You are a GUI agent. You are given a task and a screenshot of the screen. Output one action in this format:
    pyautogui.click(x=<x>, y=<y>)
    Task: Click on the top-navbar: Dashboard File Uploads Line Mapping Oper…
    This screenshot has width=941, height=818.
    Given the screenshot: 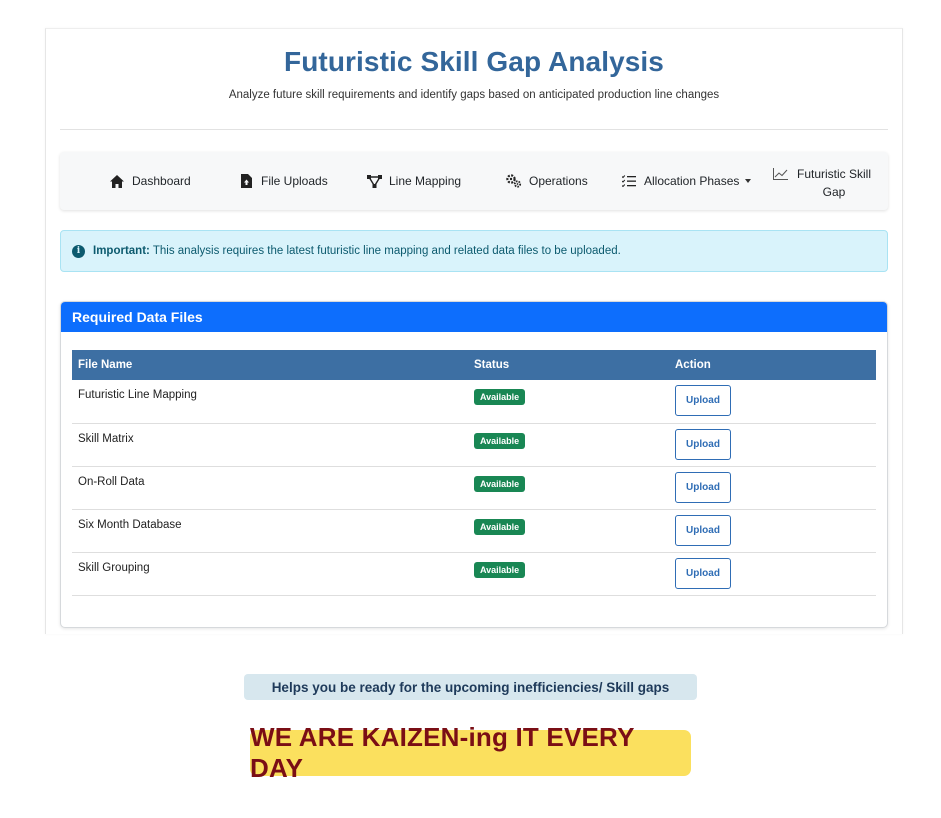 What is the action you would take?
    pyautogui.click(x=474, y=181)
    